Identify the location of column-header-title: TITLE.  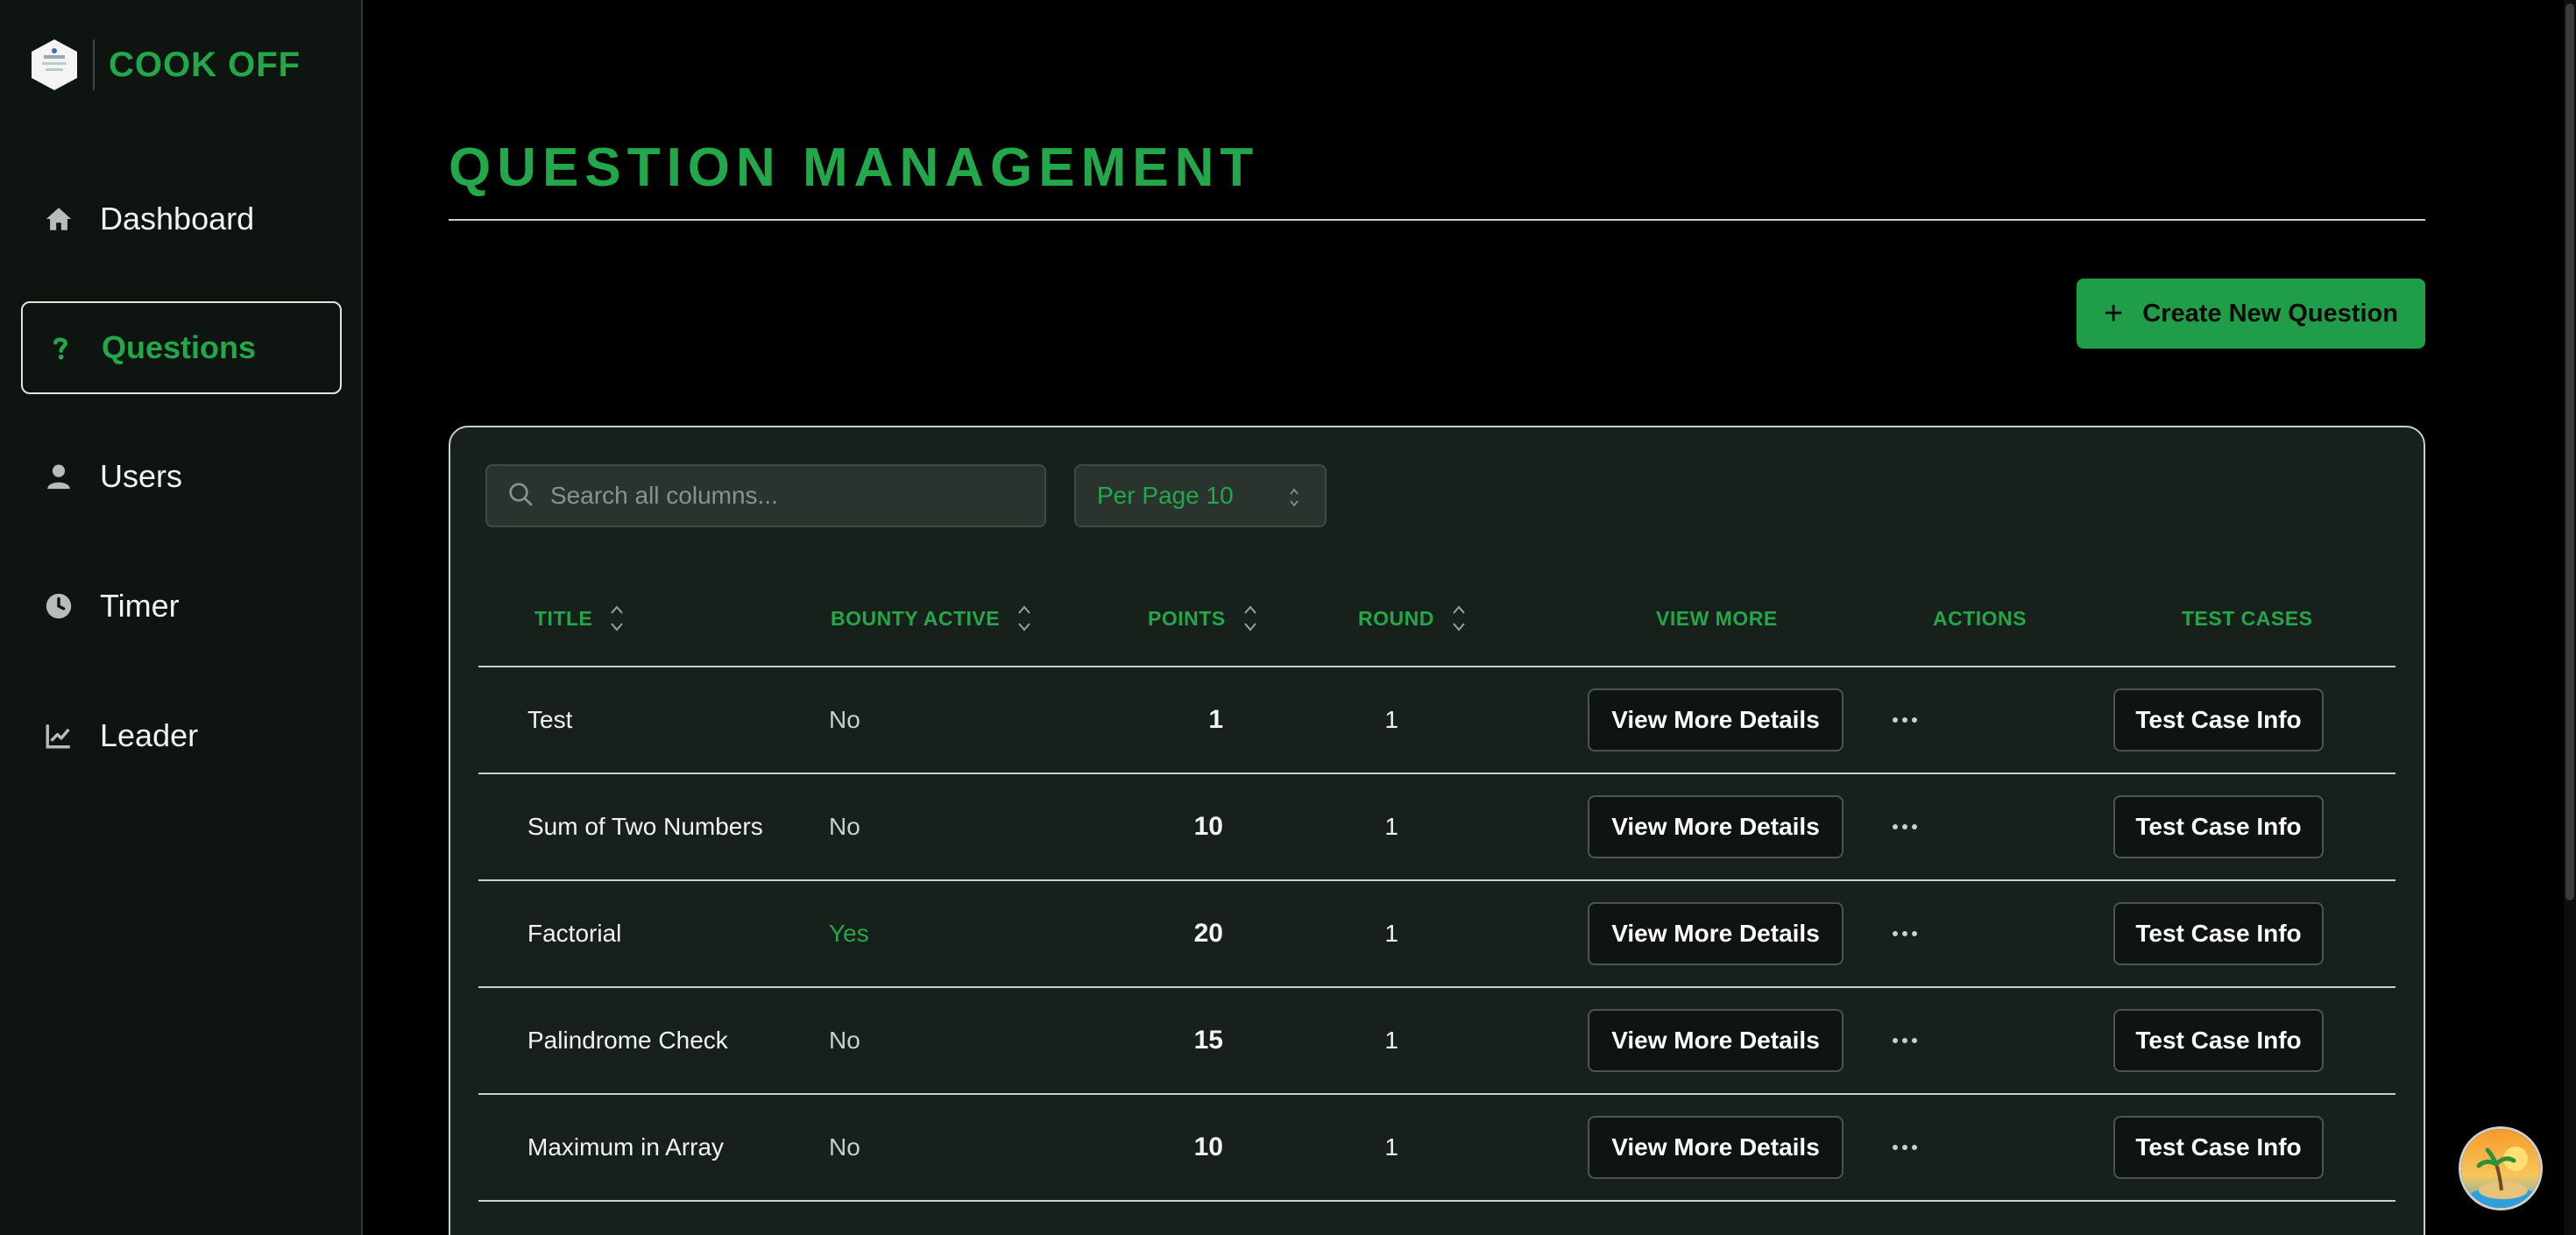
(580, 618).